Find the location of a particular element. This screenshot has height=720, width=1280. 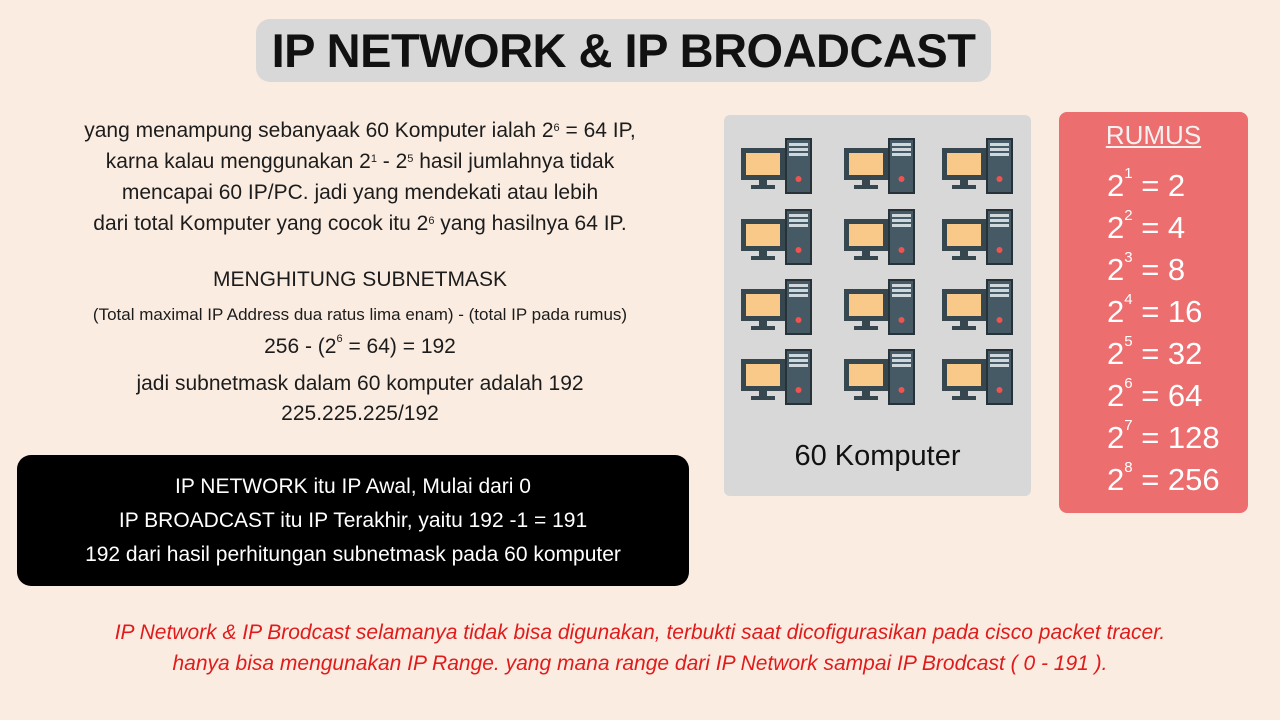

rumus-row: 23 = 8 is located at coordinates (1146, 268).